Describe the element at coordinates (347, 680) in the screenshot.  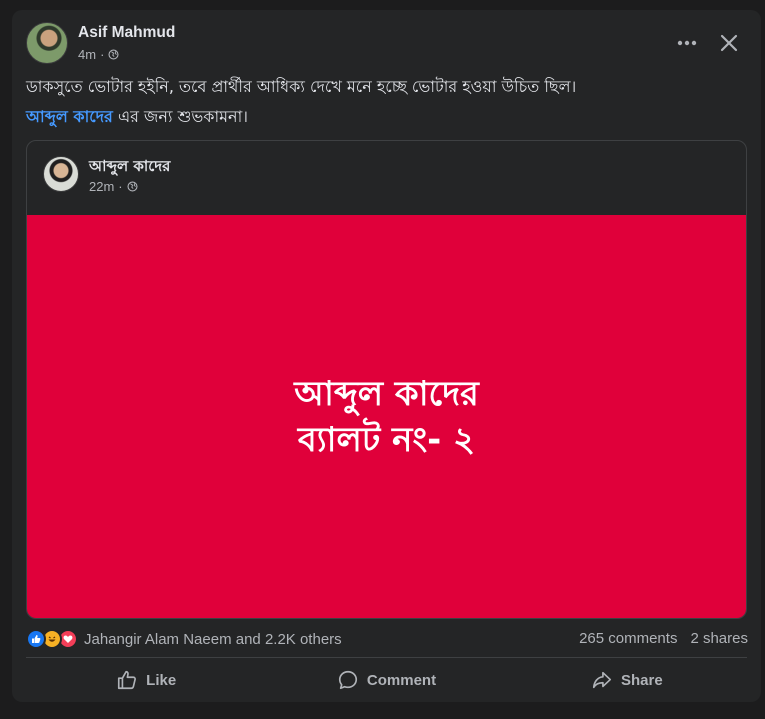
I see `comment-icon` at that location.